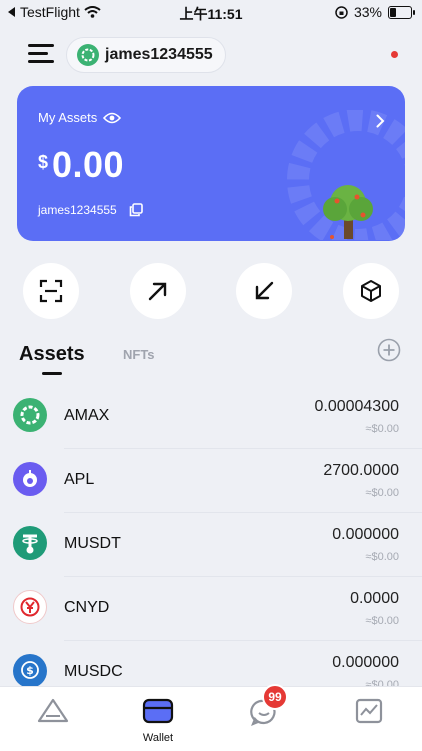 This screenshot has width=422, height=751. What do you see at coordinates (367, 12) in the screenshot?
I see `battery-percent: 33%` at bounding box center [367, 12].